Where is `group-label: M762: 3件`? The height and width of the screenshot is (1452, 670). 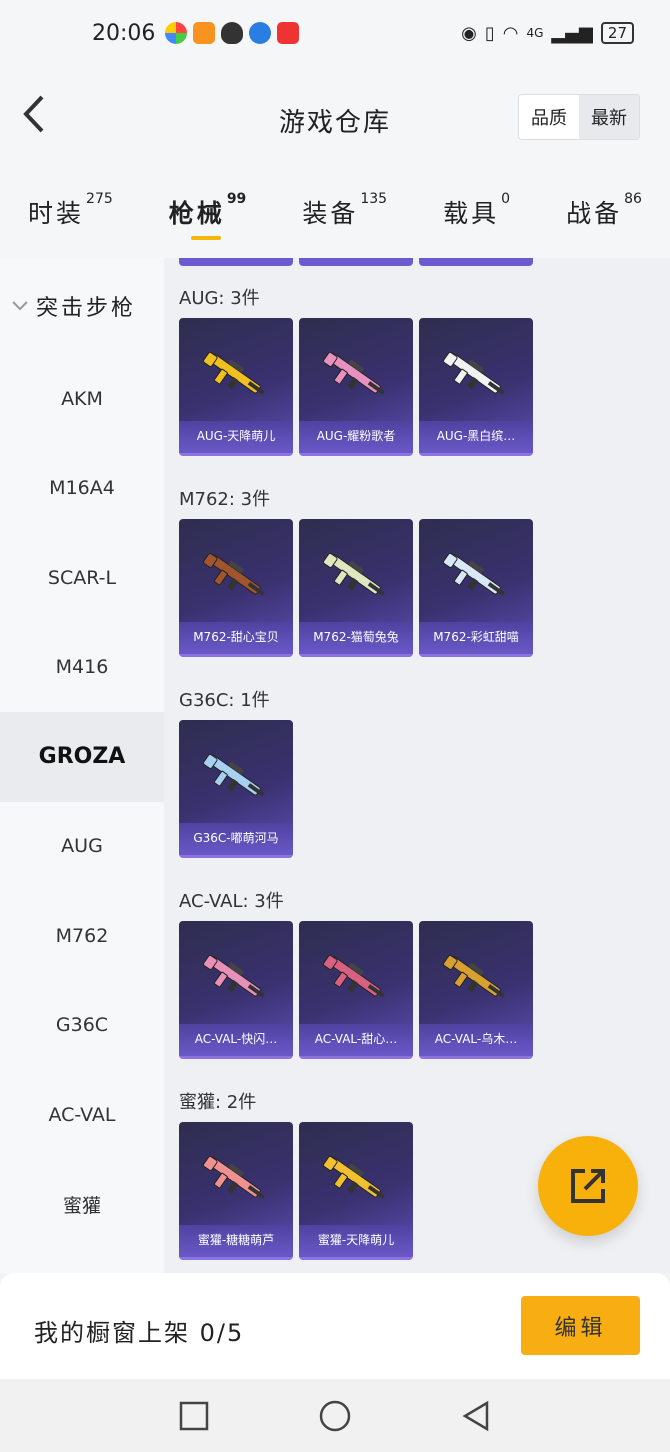 group-label: M762: 3件 is located at coordinates (225, 499).